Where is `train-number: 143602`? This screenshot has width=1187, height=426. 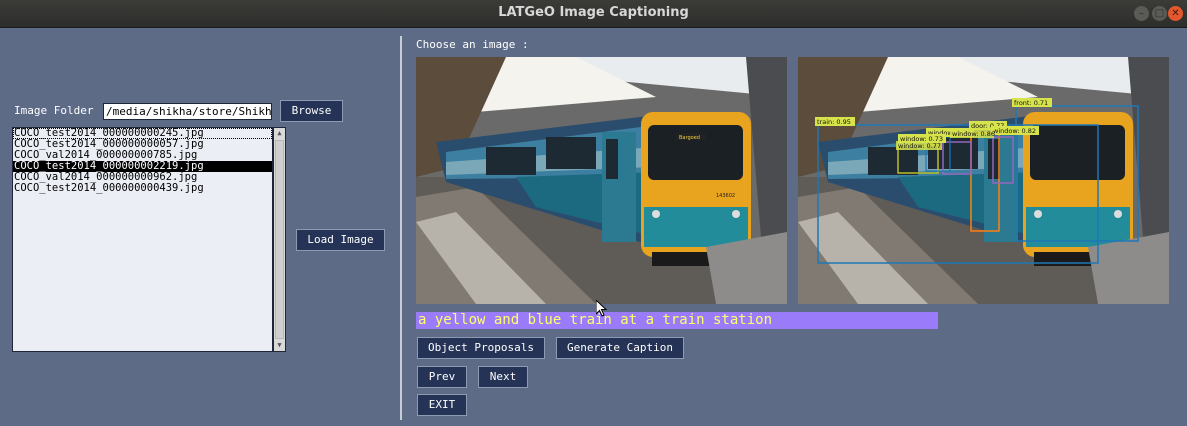 train-number: 143602 is located at coordinates (725, 196).